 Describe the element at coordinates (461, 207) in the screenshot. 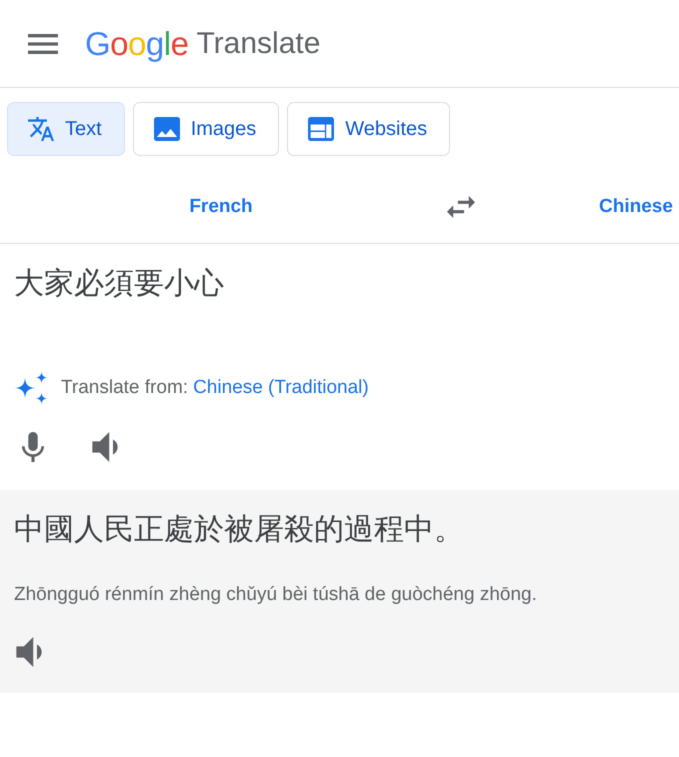

I see `swap-arrows-icon` at that location.